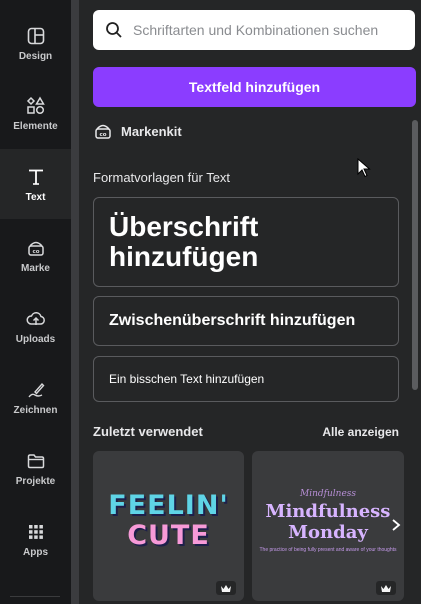 The image size is (421, 604). I want to click on folder-icon, so click(36, 461).